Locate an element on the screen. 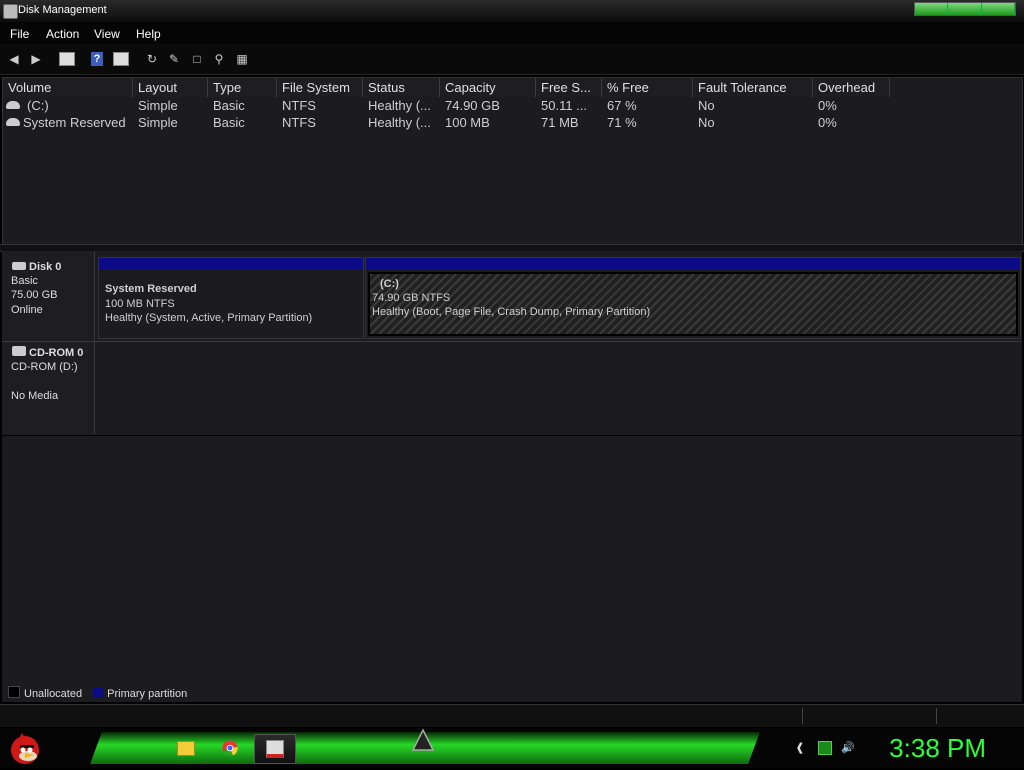  disk0-type: Basic is located at coordinates (24, 281).